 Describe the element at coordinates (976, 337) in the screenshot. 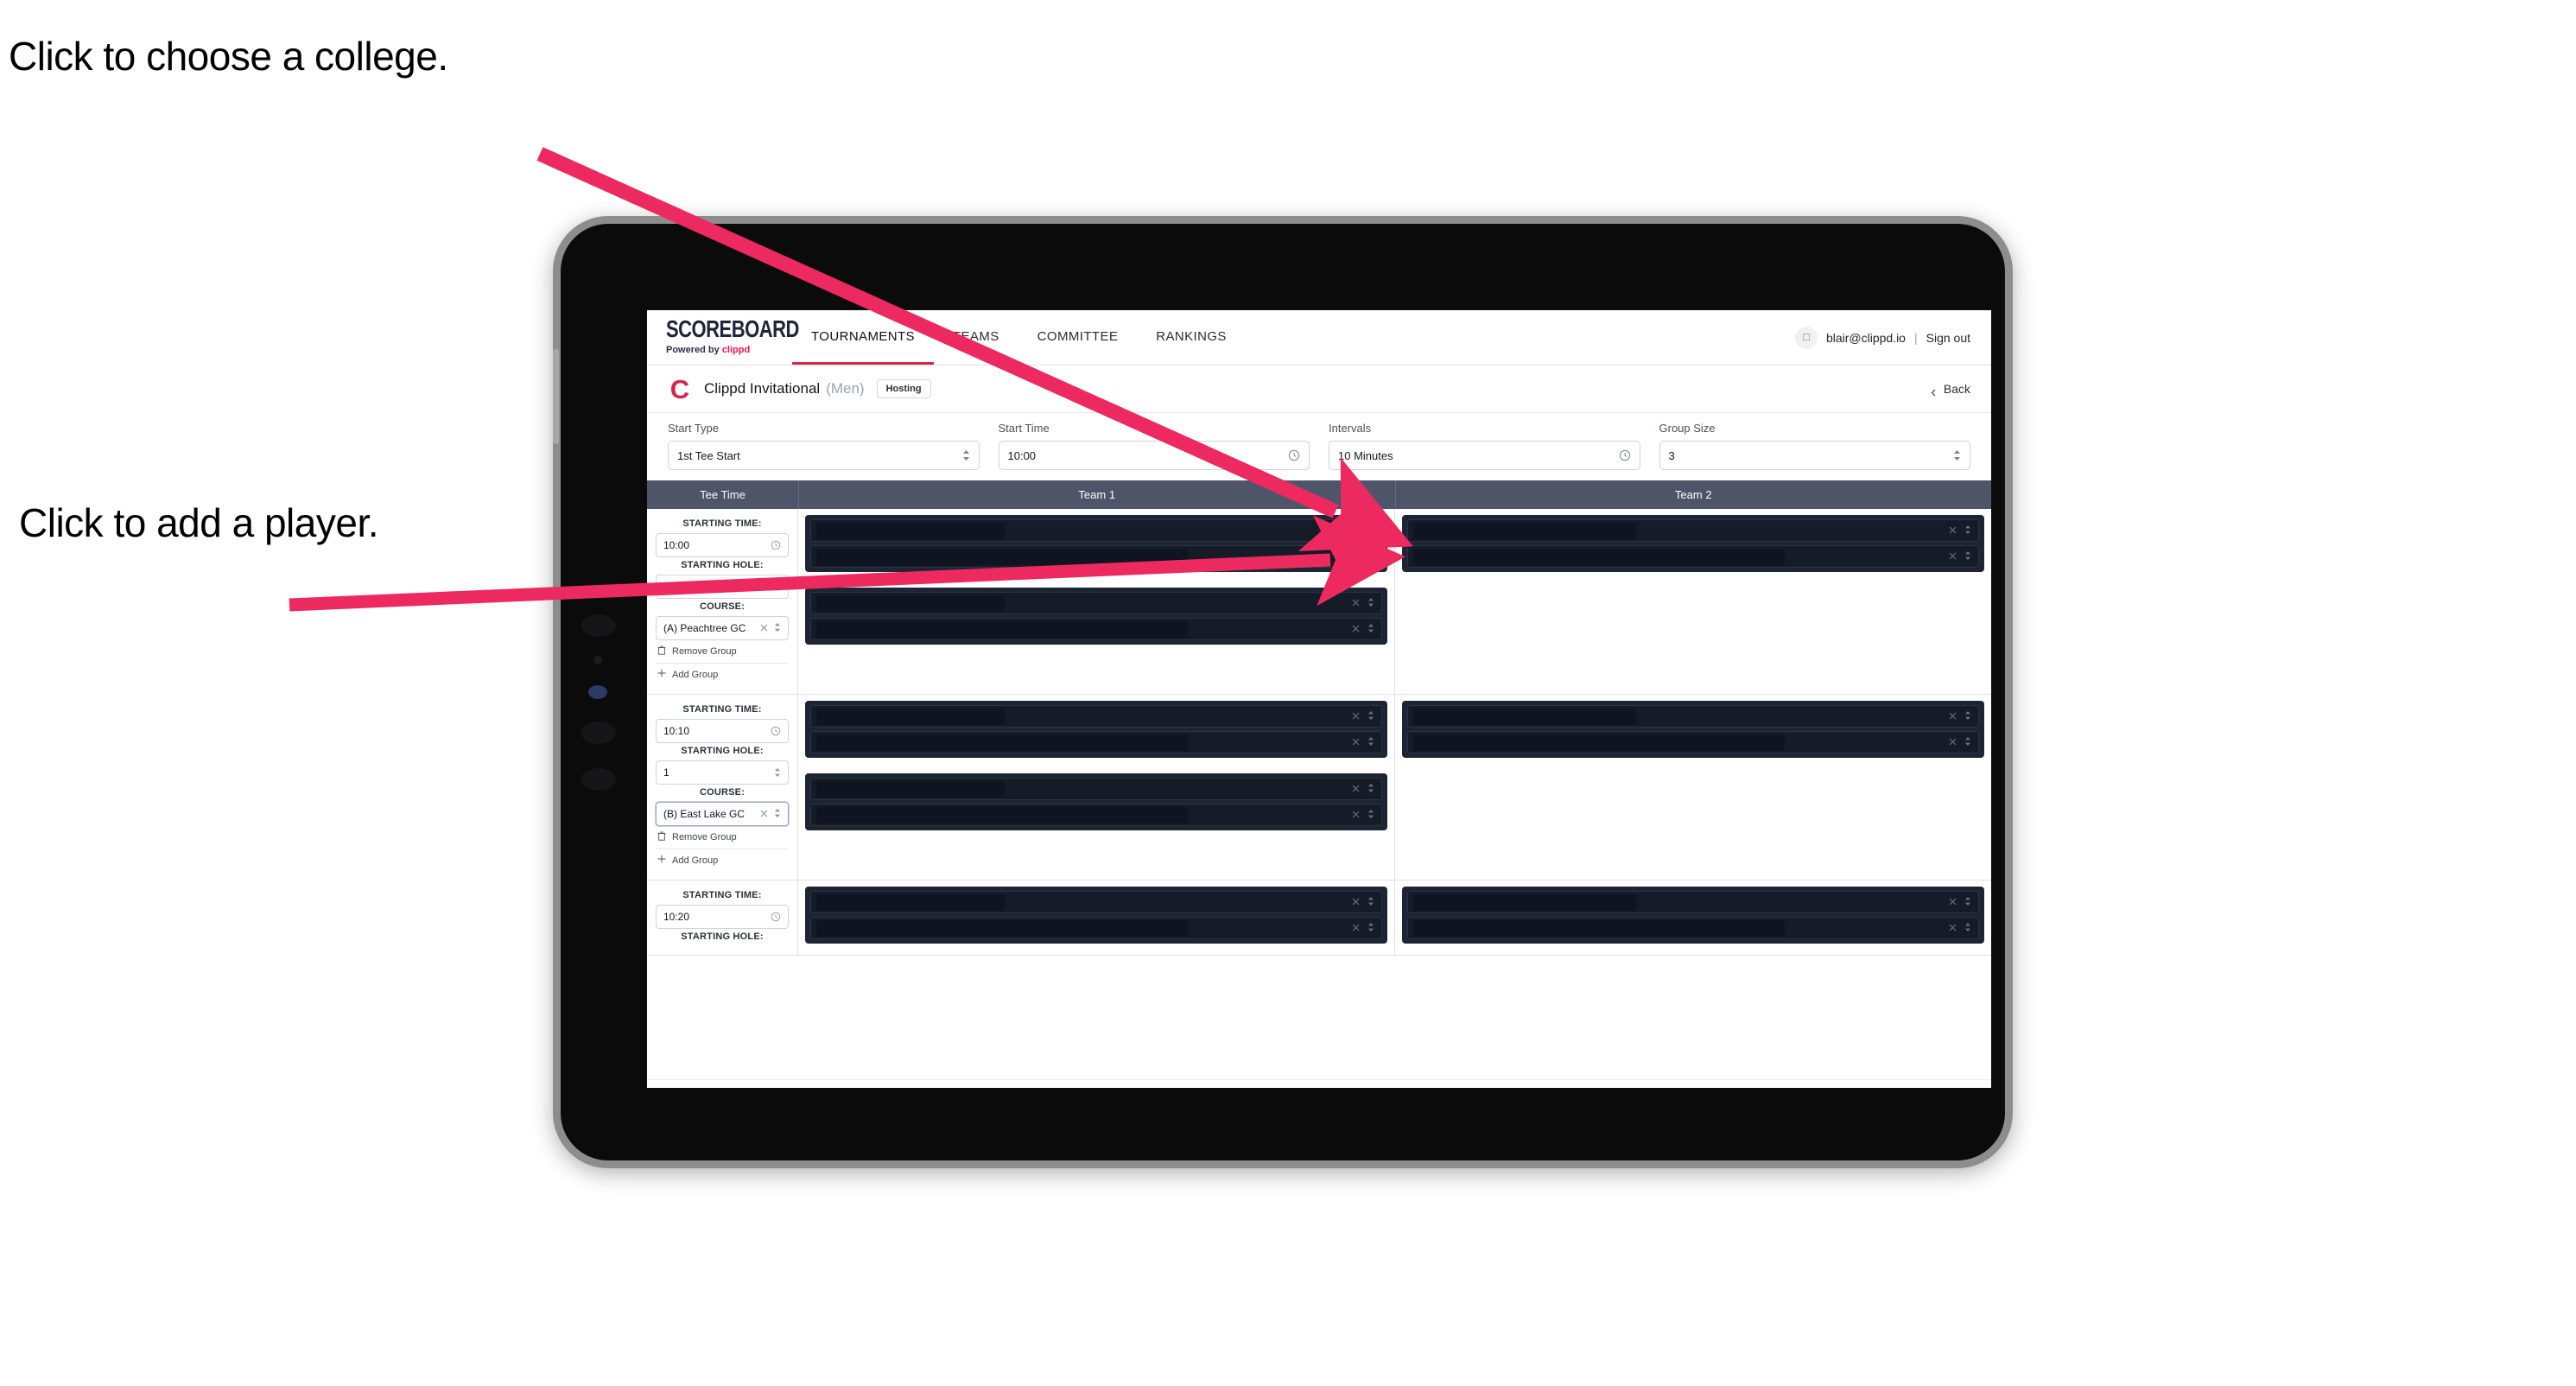

I see `nav-link-teams: TEAMS` at that location.